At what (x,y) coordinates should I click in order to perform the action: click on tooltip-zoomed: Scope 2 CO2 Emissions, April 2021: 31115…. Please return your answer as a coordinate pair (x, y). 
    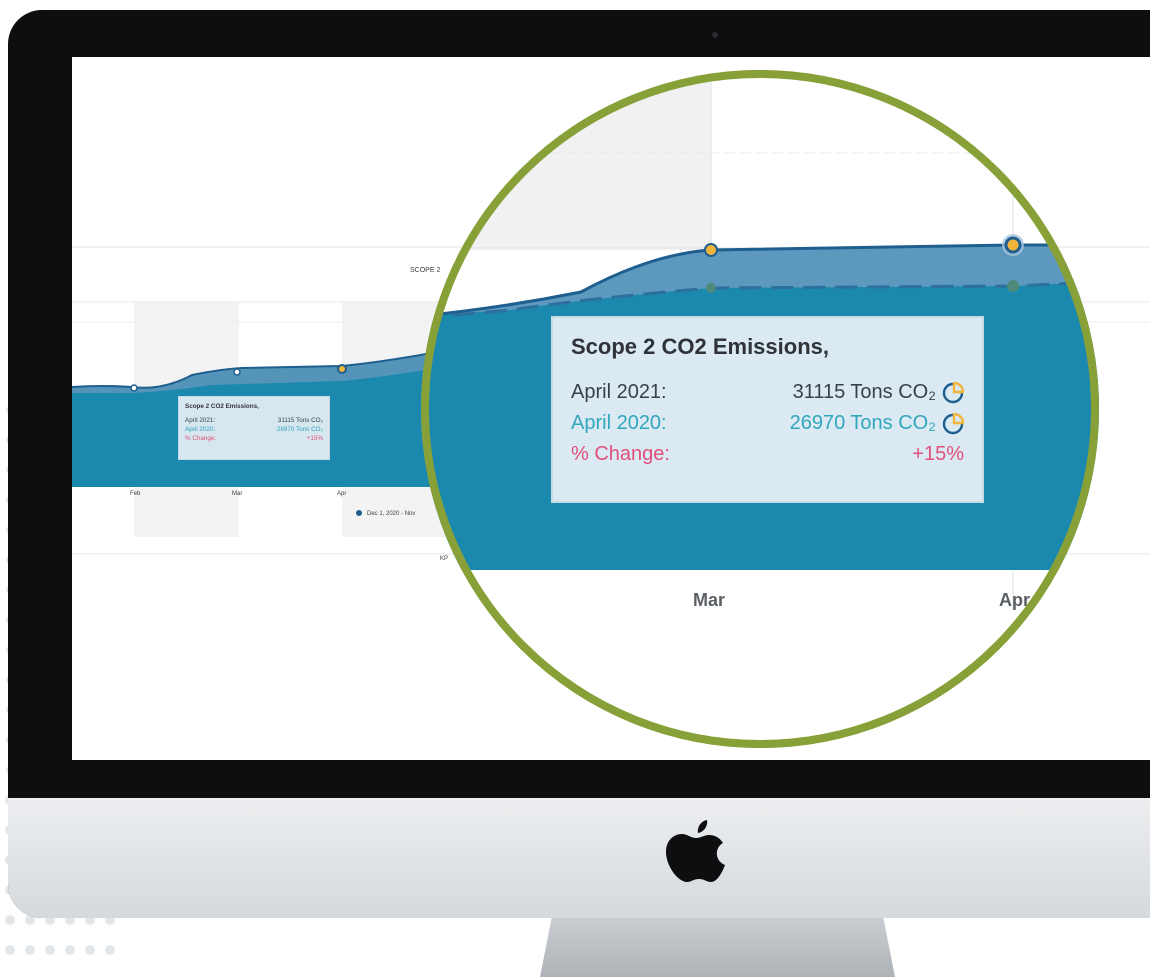
    Looking at the image, I should click on (767, 409).